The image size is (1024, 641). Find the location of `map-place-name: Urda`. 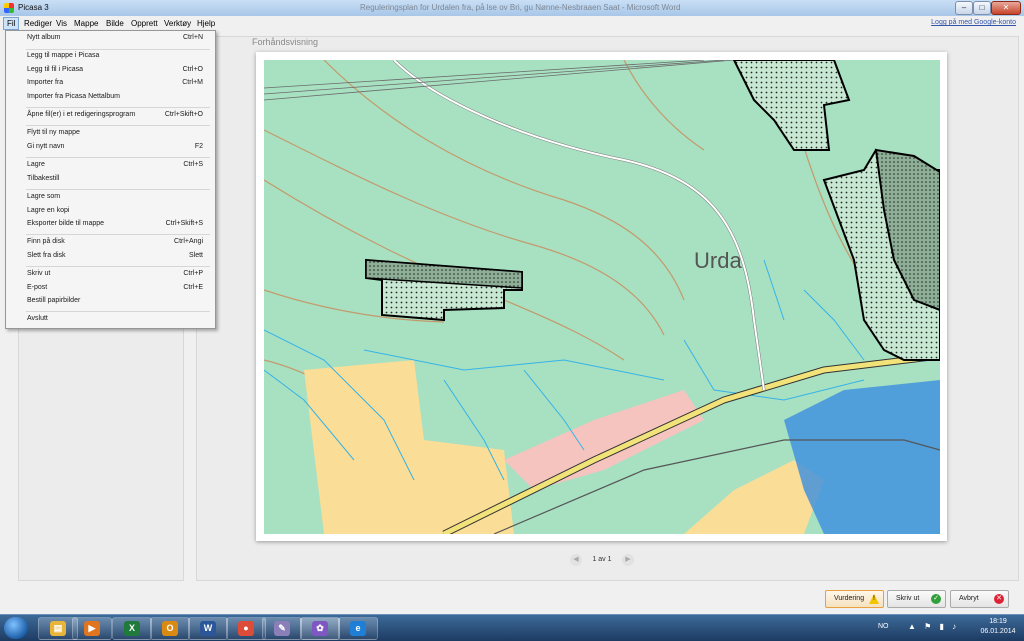

map-place-name: Urda is located at coordinates (718, 260).